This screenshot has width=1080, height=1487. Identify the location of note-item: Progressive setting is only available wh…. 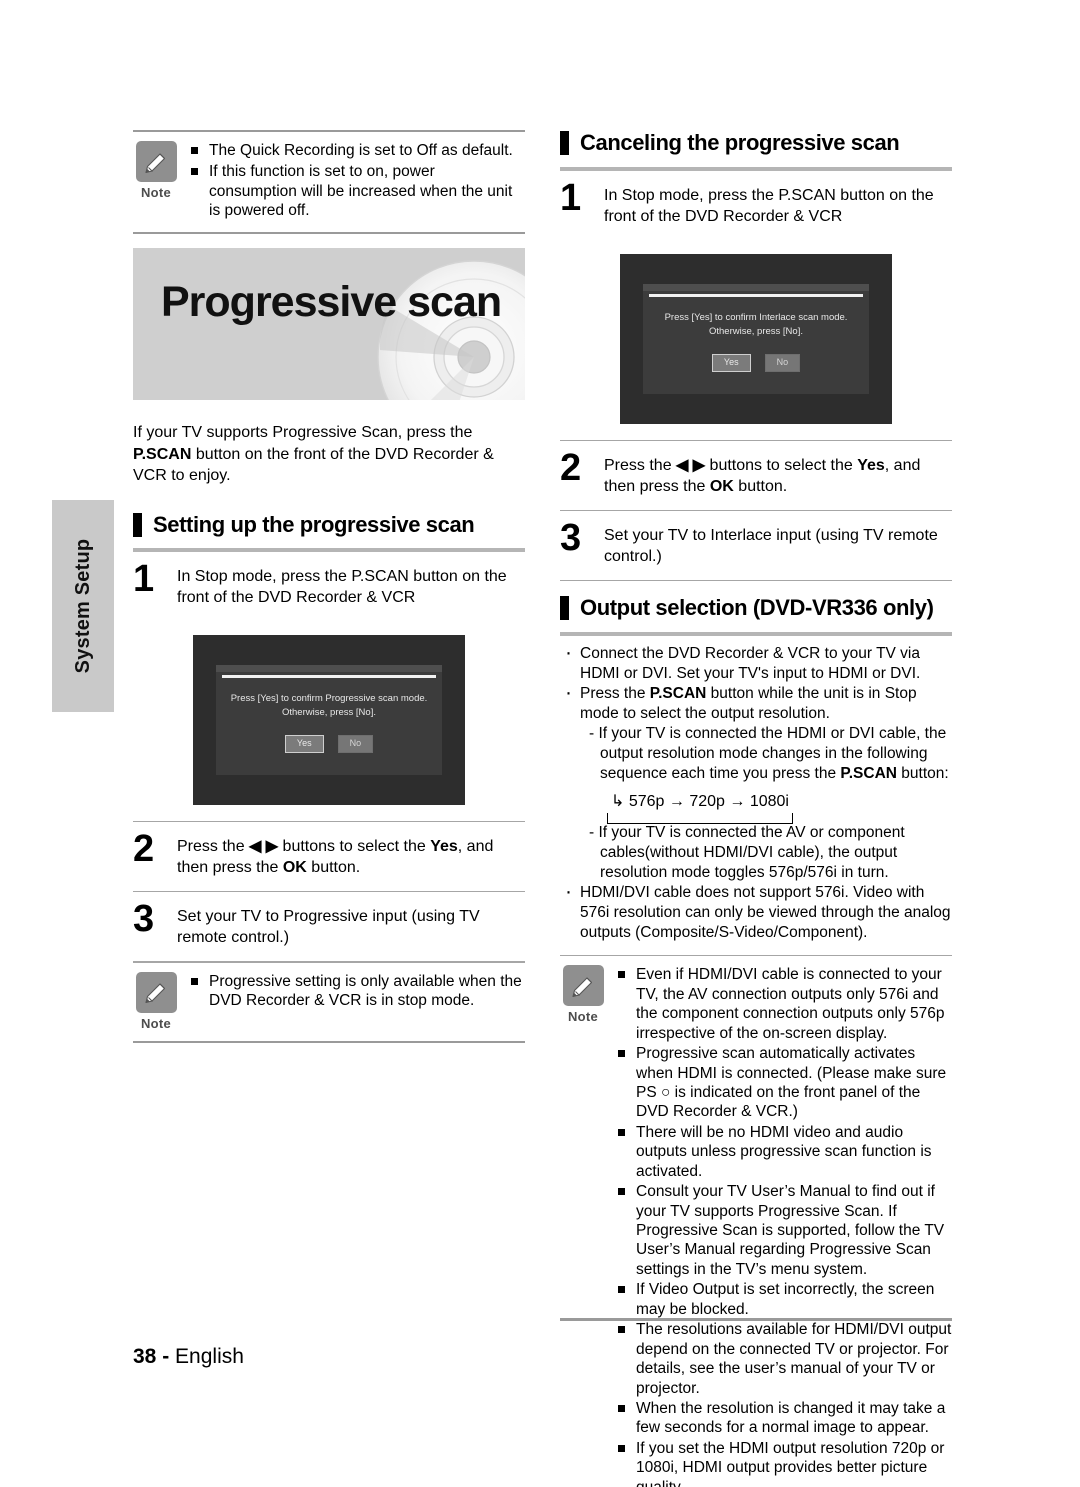
(356, 992).